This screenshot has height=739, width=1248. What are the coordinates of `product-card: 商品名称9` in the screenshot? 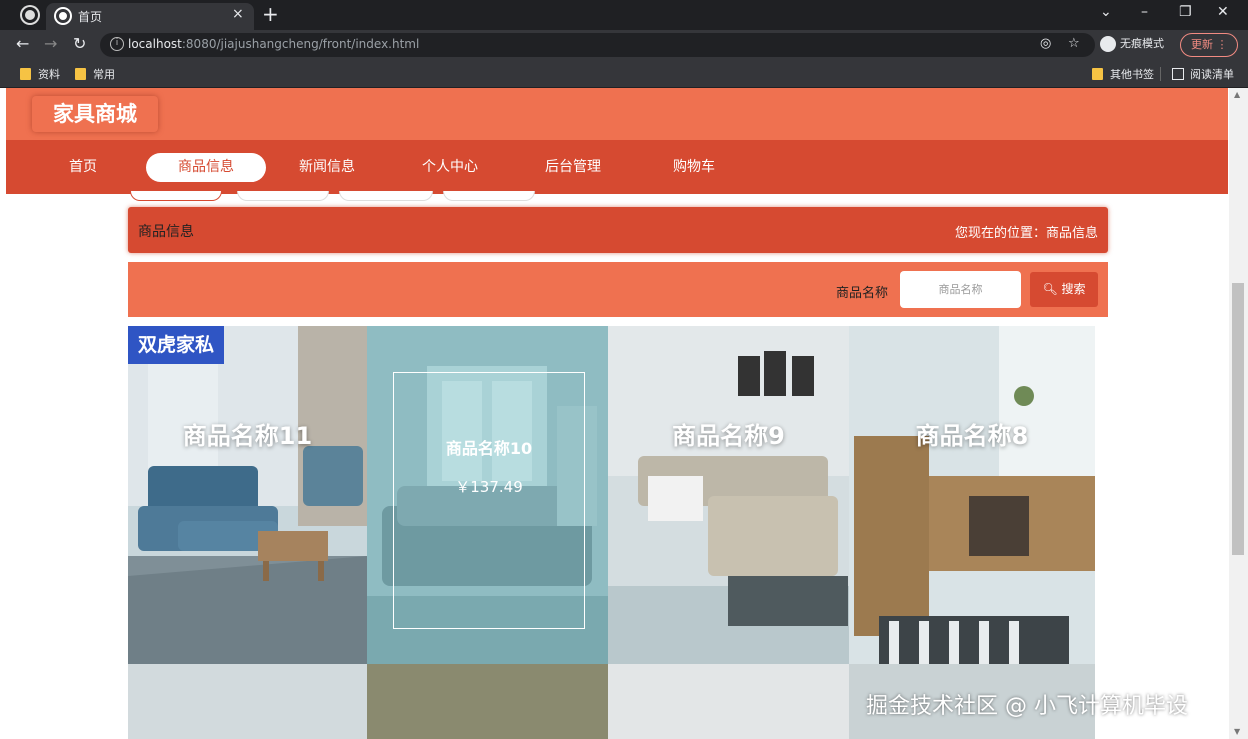 It's located at (728, 495).